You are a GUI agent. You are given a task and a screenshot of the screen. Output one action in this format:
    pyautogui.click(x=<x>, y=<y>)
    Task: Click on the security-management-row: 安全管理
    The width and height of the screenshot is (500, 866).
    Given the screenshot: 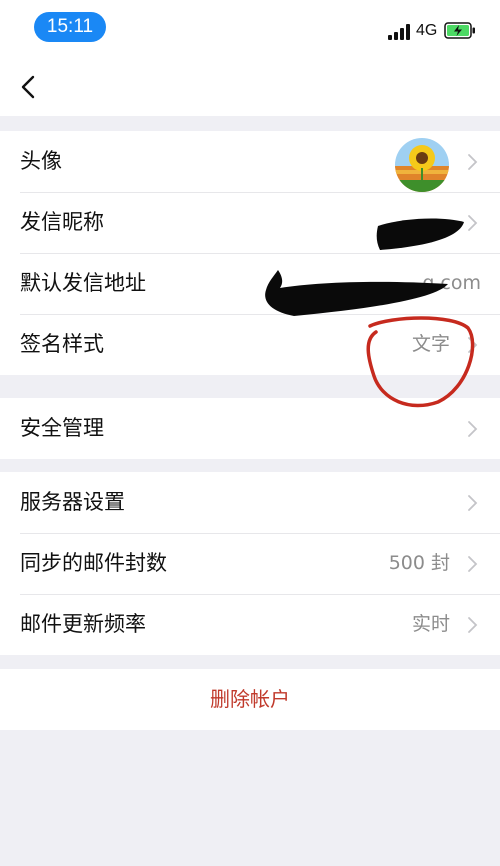 What is the action you would take?
    pyautogui.click(x=250, y=428)
    